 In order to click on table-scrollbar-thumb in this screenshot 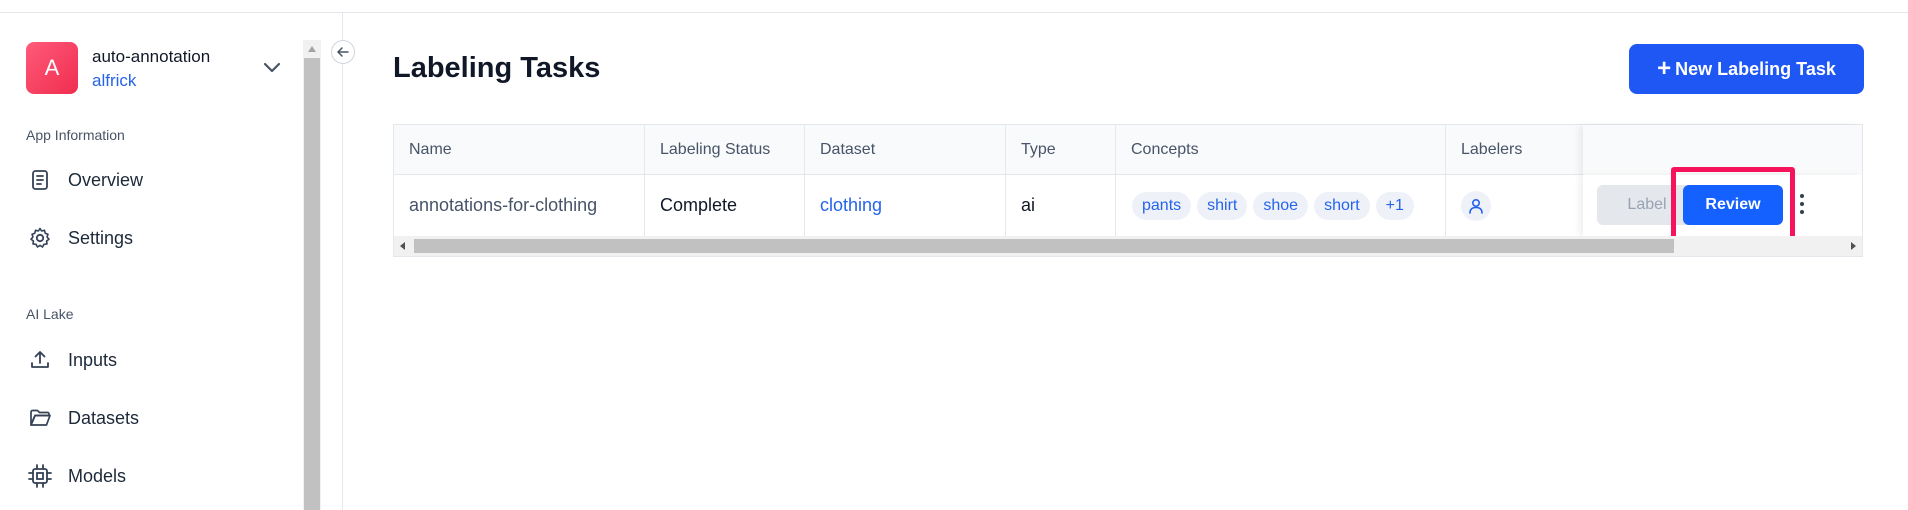, I will do `click(1044, 246)`.